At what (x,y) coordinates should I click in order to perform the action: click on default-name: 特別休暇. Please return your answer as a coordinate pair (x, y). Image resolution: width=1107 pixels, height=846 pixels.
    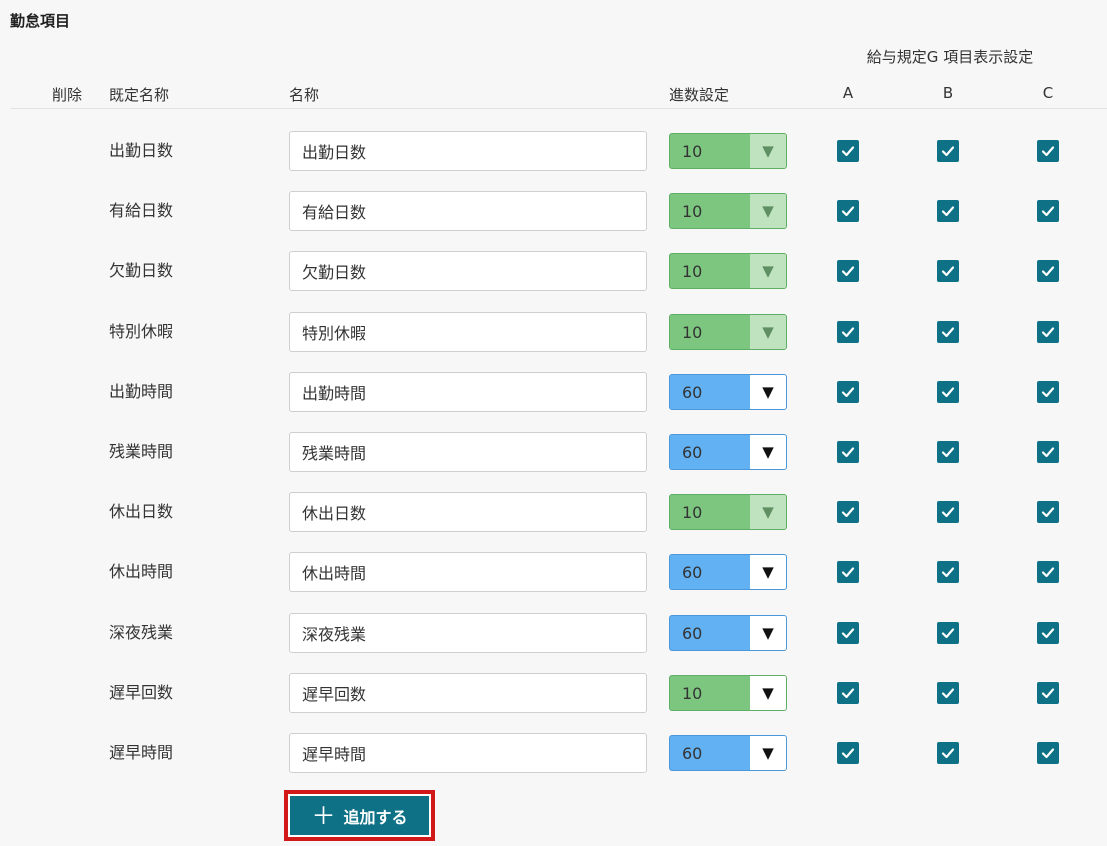
    Looking at the image, I should click on (141, 331).